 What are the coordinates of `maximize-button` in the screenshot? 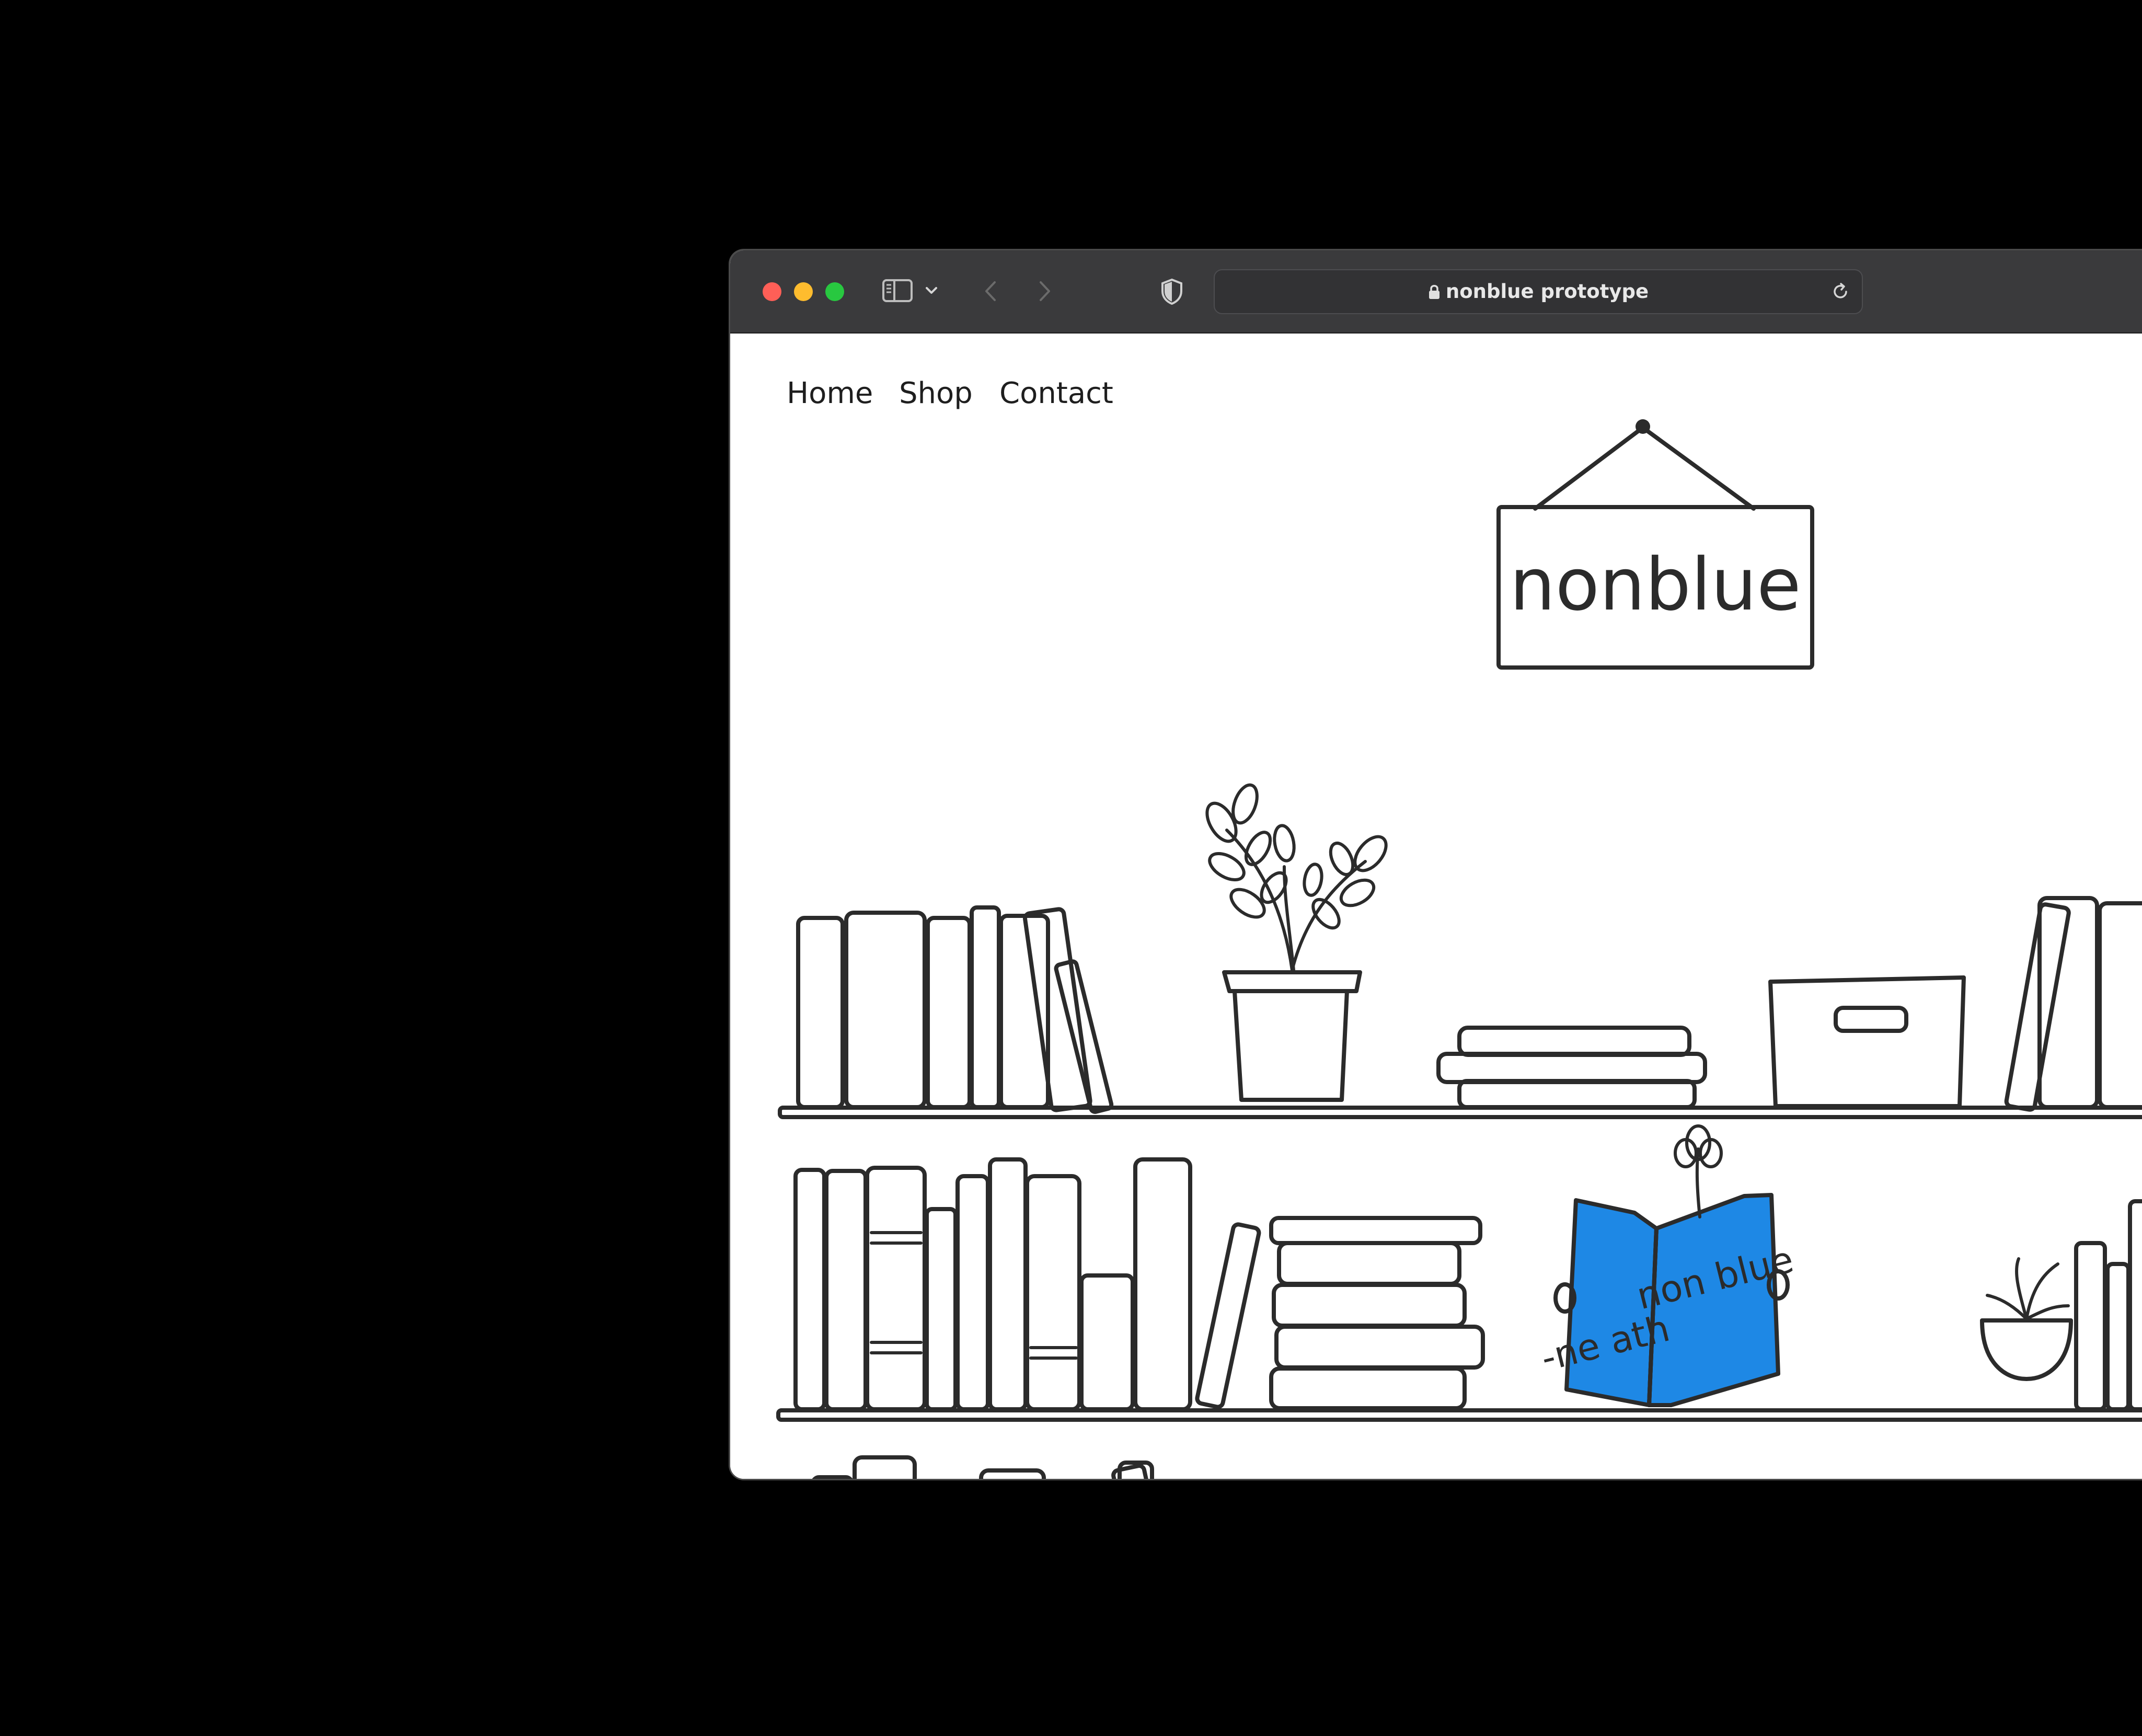 It's located at (835, 291).